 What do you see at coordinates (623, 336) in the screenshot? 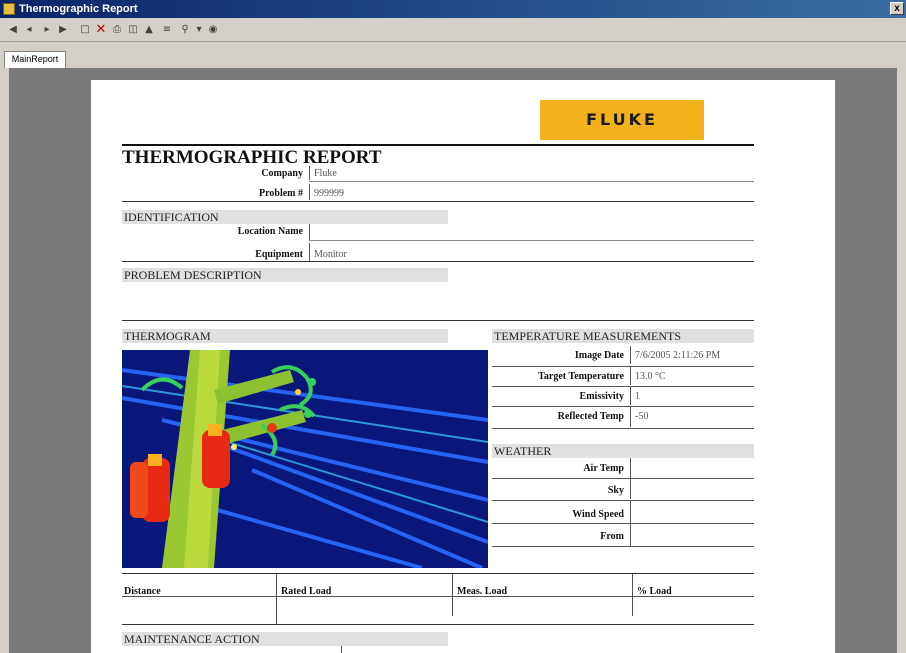
I see `temperature-measurements-heading: TEMPERATURE MEASUREMENTS` at bounding box center [623, 336].